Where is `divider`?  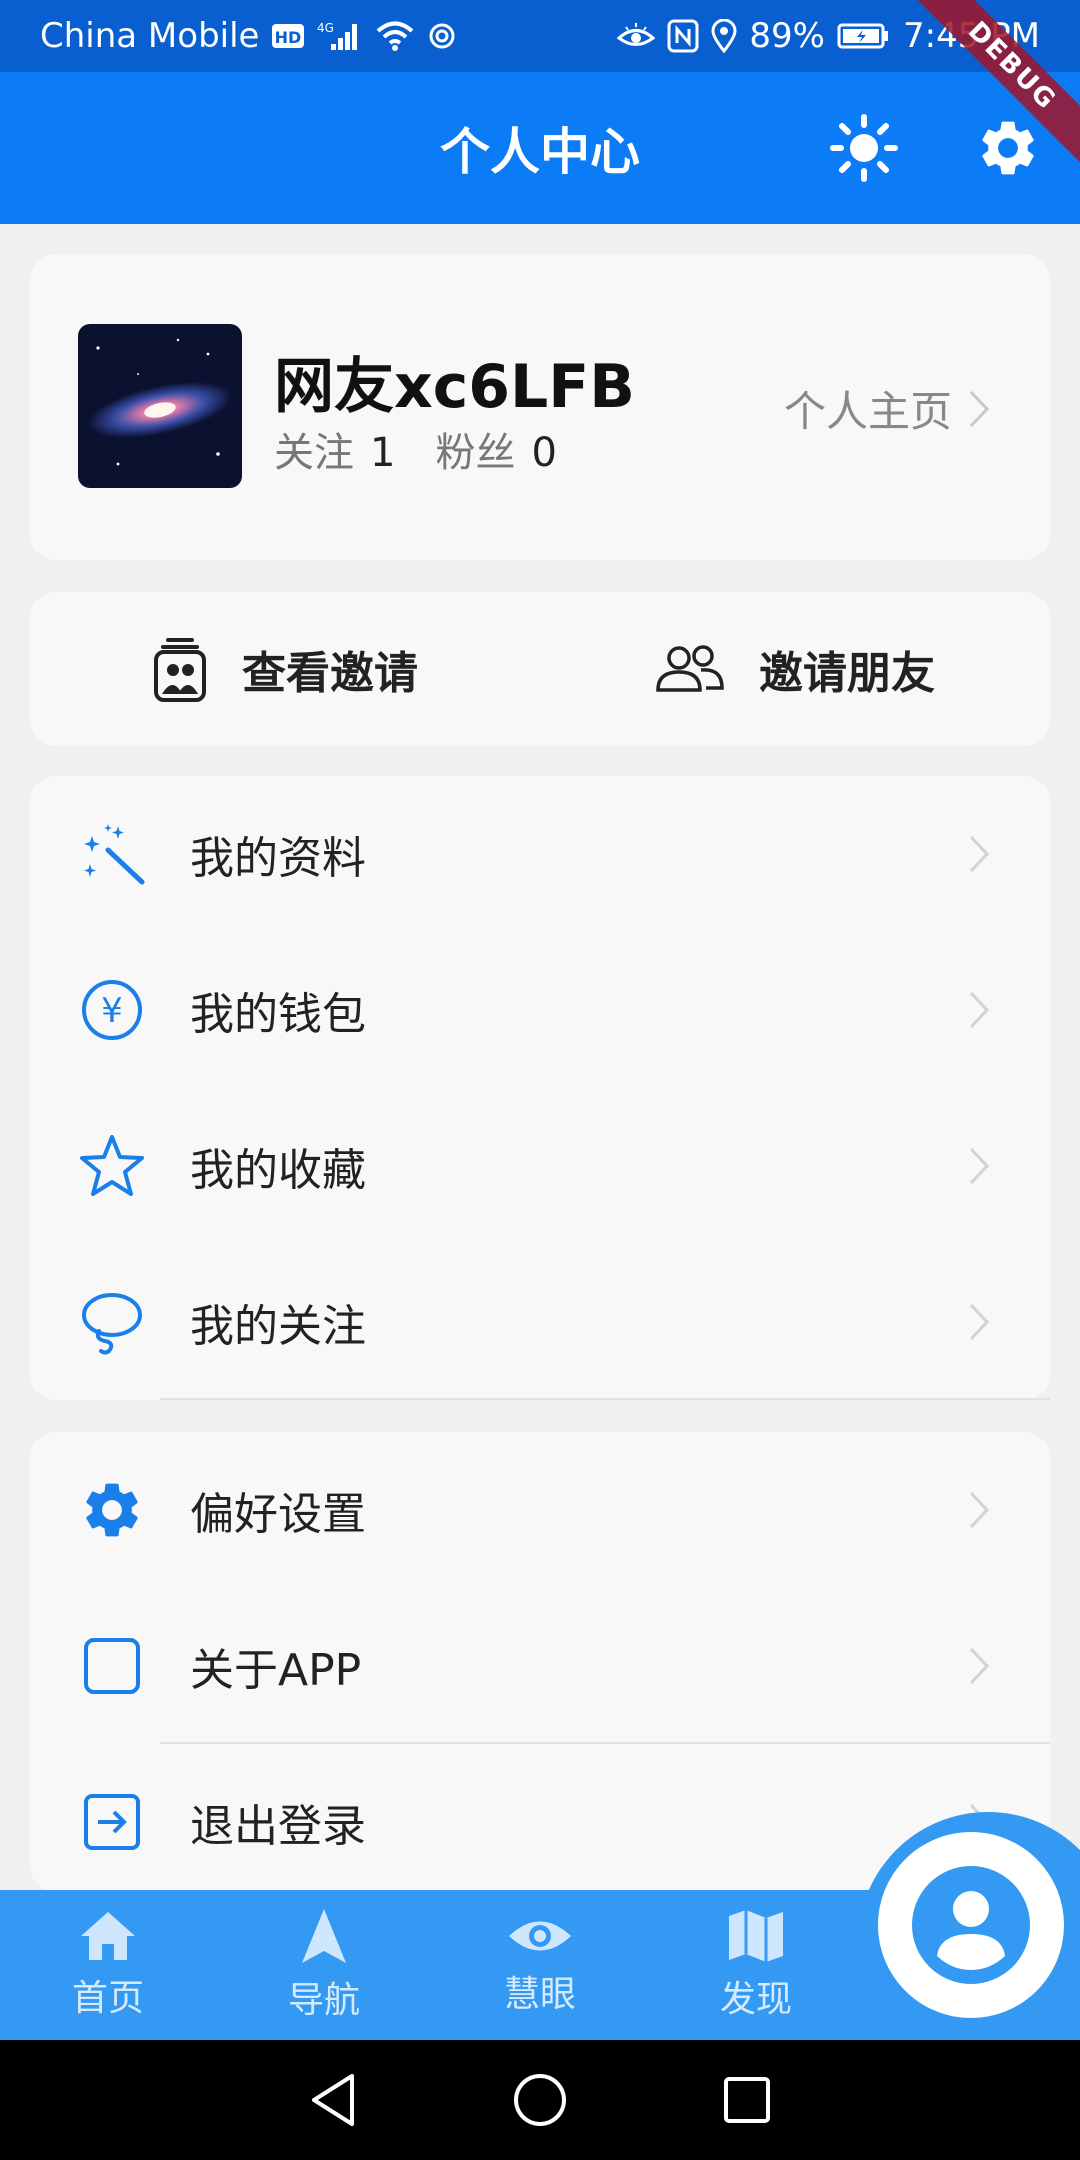
divider is located at coordinates (605, 1399).